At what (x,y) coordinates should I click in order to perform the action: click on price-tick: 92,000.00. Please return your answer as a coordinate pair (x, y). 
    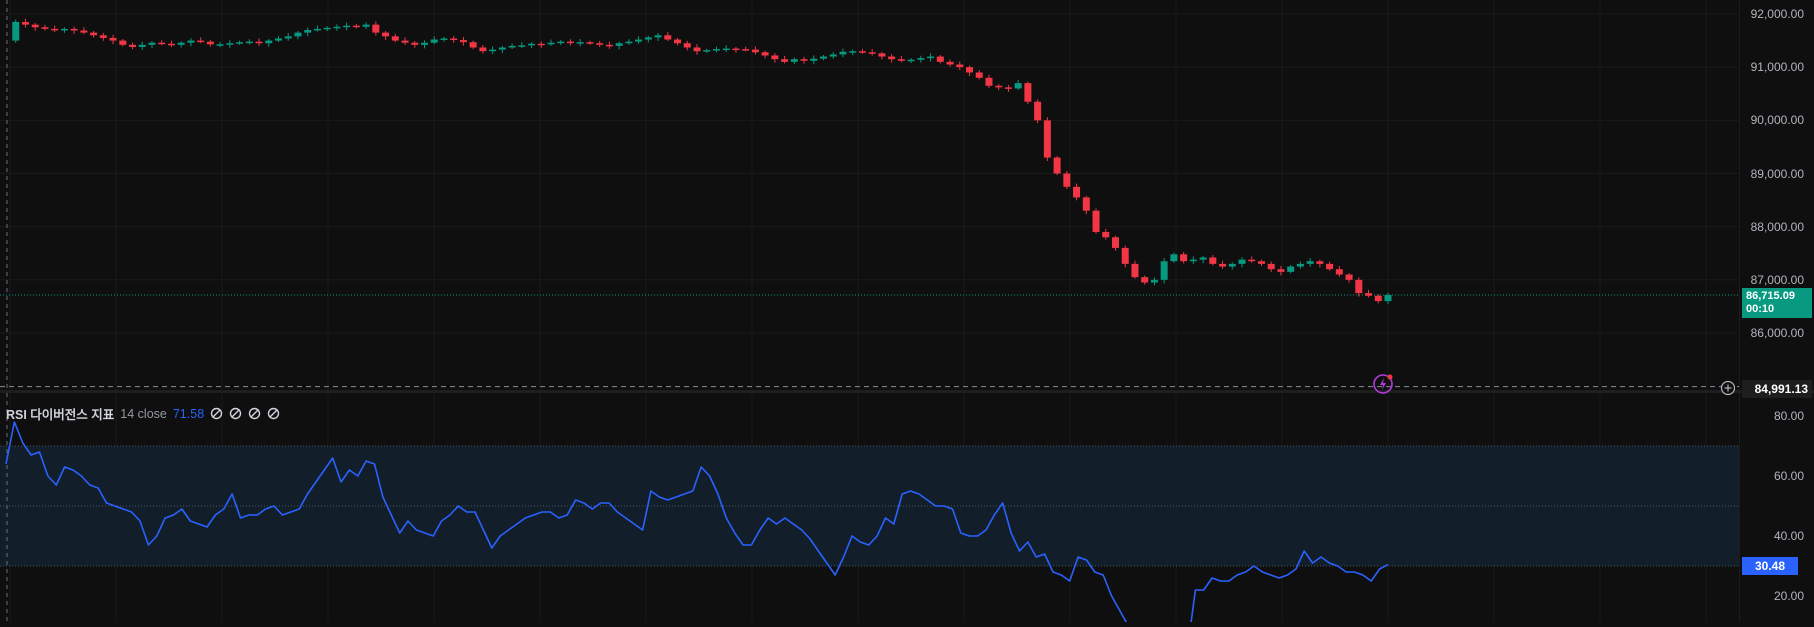
    Looking at the image, I should click on (1777, 14).